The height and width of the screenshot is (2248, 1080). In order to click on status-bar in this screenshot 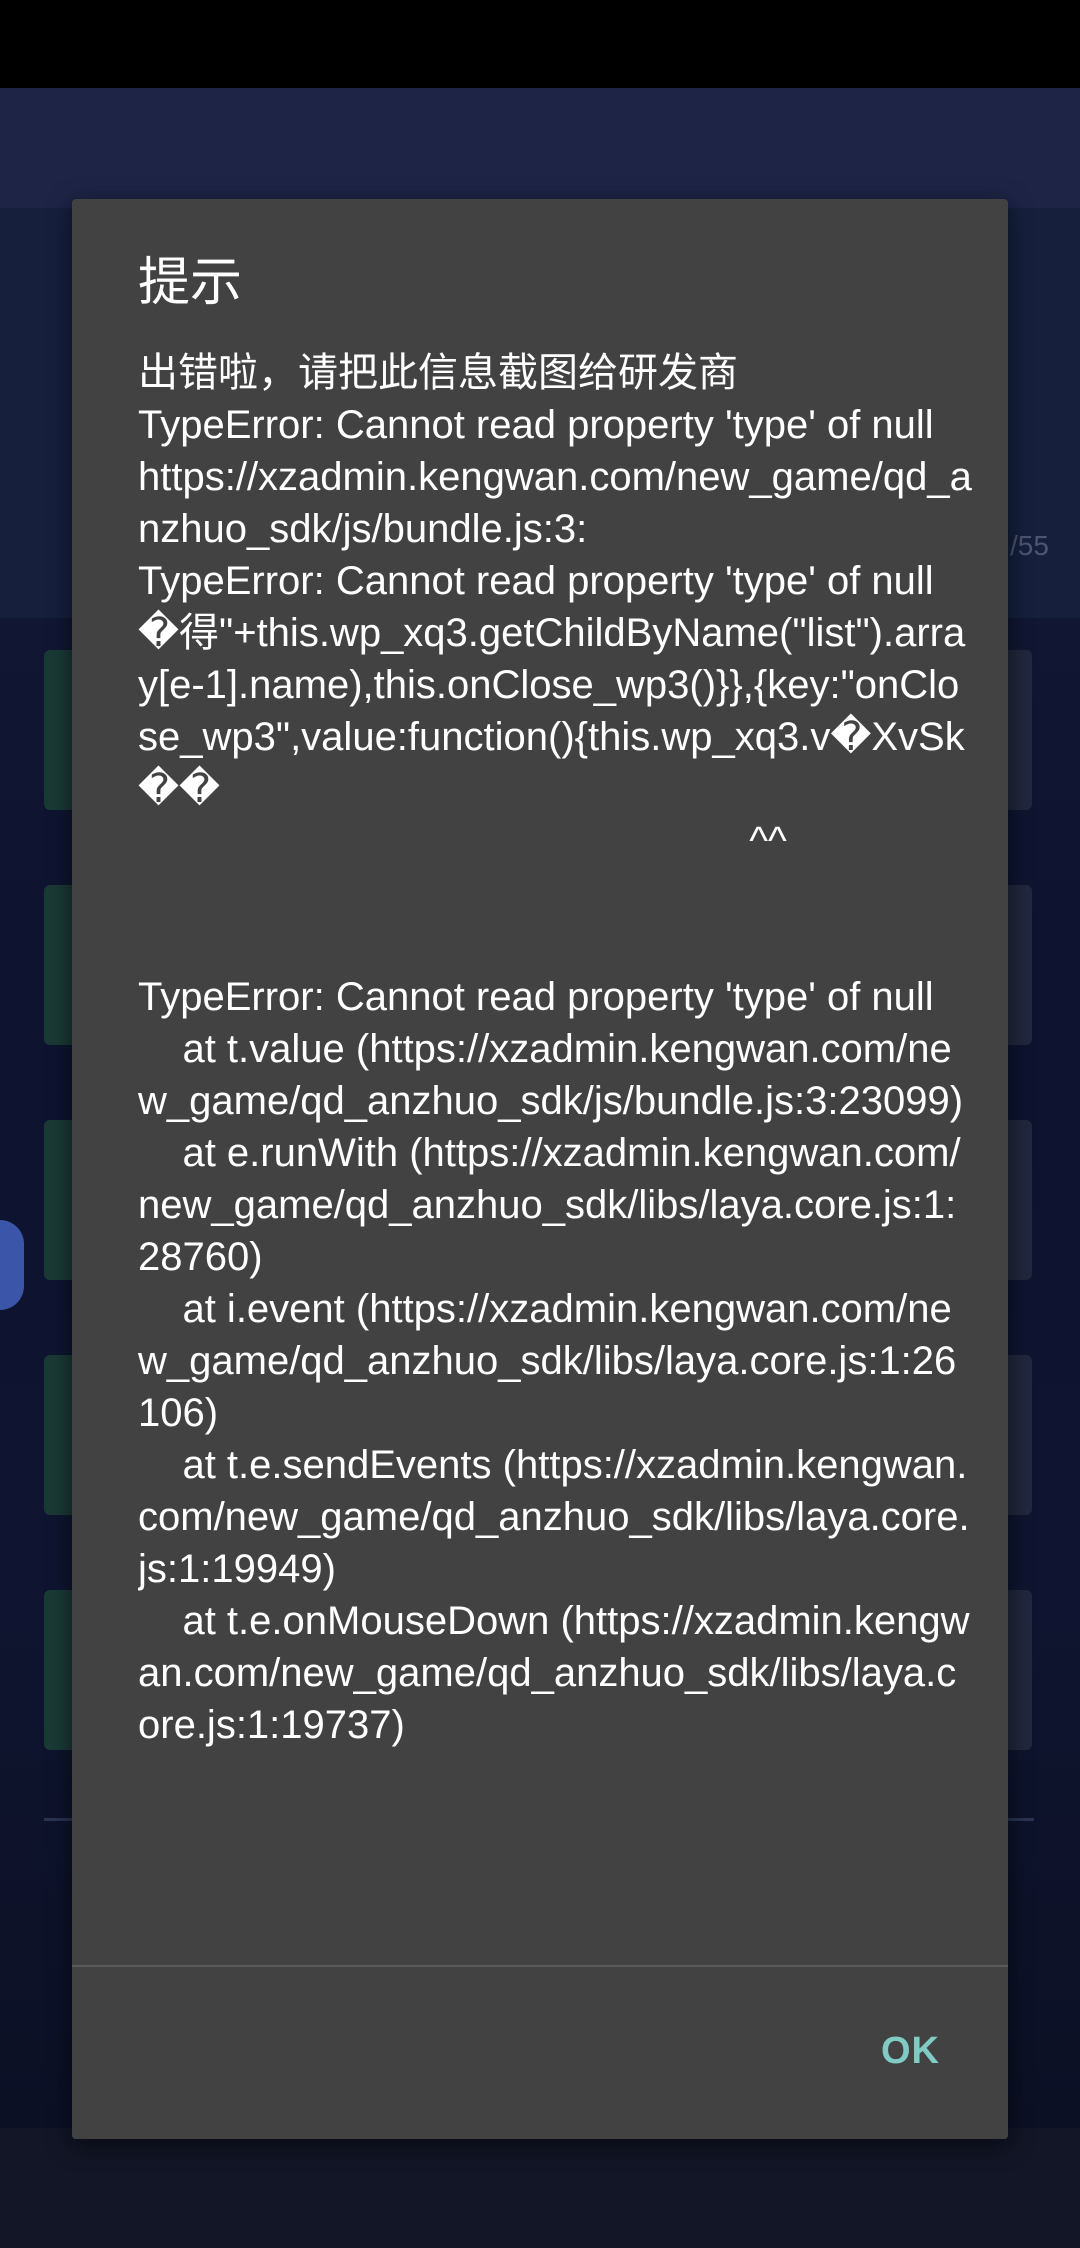, I will do `click(540, 44)`.